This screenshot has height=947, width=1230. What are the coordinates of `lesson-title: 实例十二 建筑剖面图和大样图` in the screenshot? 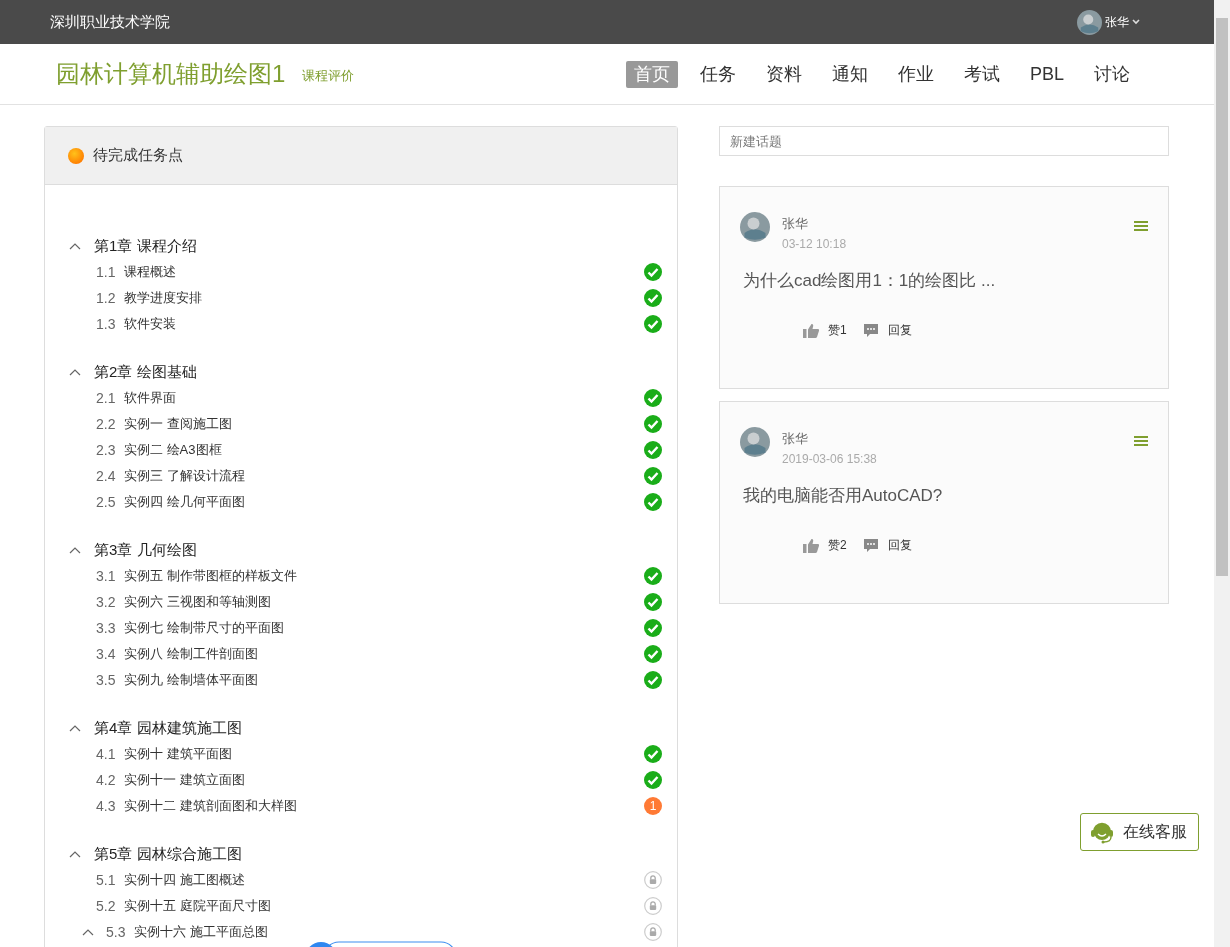 It's located at (210, 806).